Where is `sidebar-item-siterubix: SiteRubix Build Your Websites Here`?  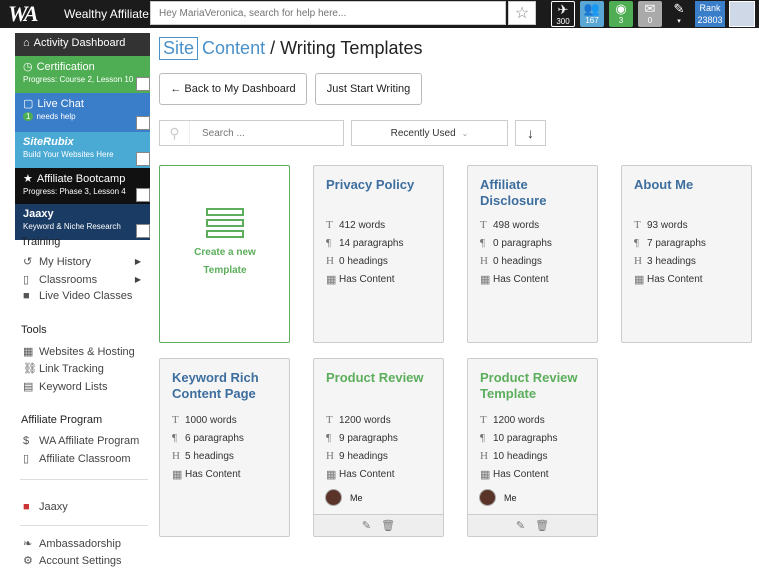 sidebar-item-siterubix: SiteRubix Build Your Websites Here is located at coordinates (82, 150).